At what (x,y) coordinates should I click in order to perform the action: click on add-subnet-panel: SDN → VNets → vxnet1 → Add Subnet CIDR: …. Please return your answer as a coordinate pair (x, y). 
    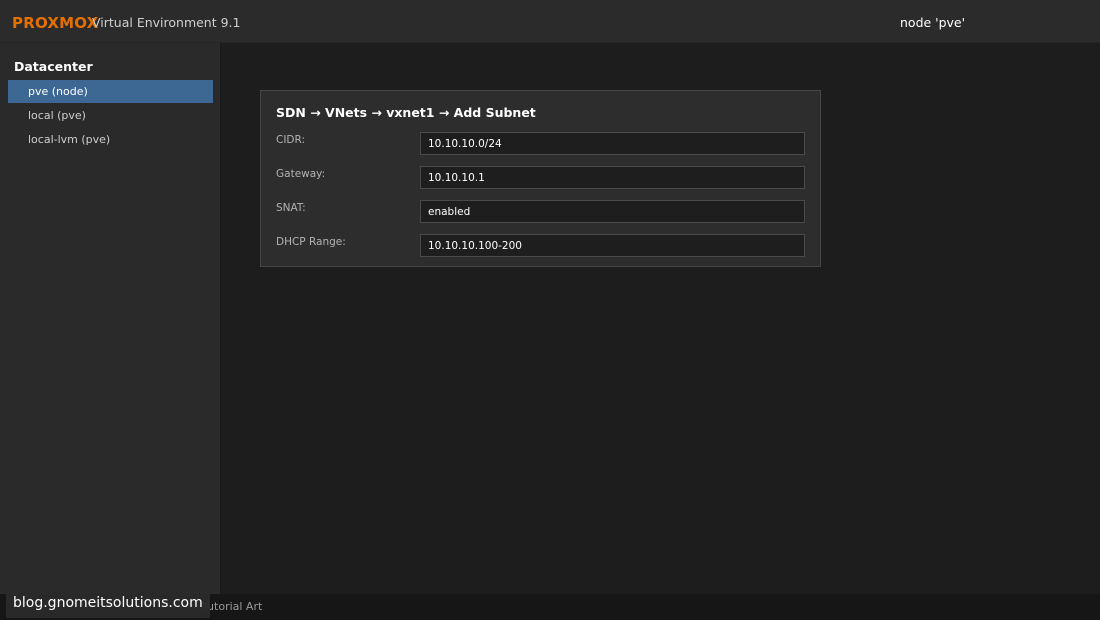
    Looking at the image, I should click on (540, 178).